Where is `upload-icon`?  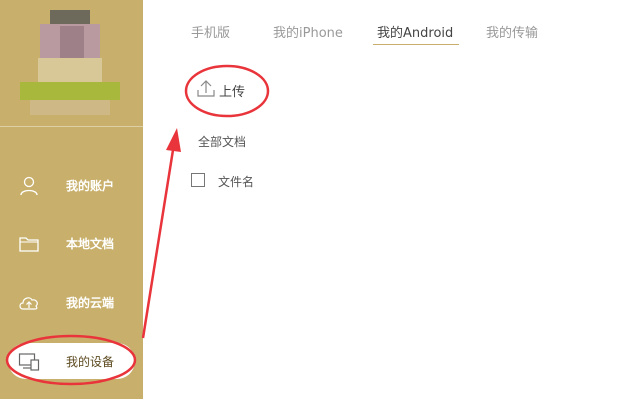 upload-icon is located at coordinates (206, 88).